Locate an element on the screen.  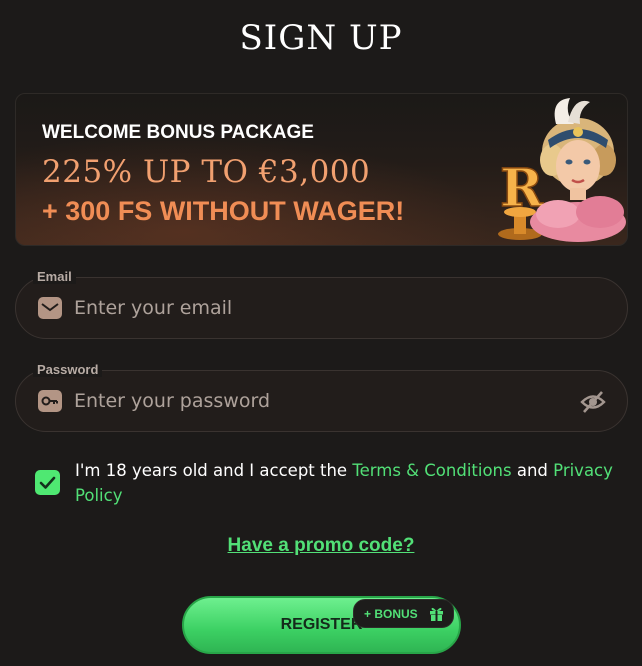
password-field is located at coordinates (321, 401).